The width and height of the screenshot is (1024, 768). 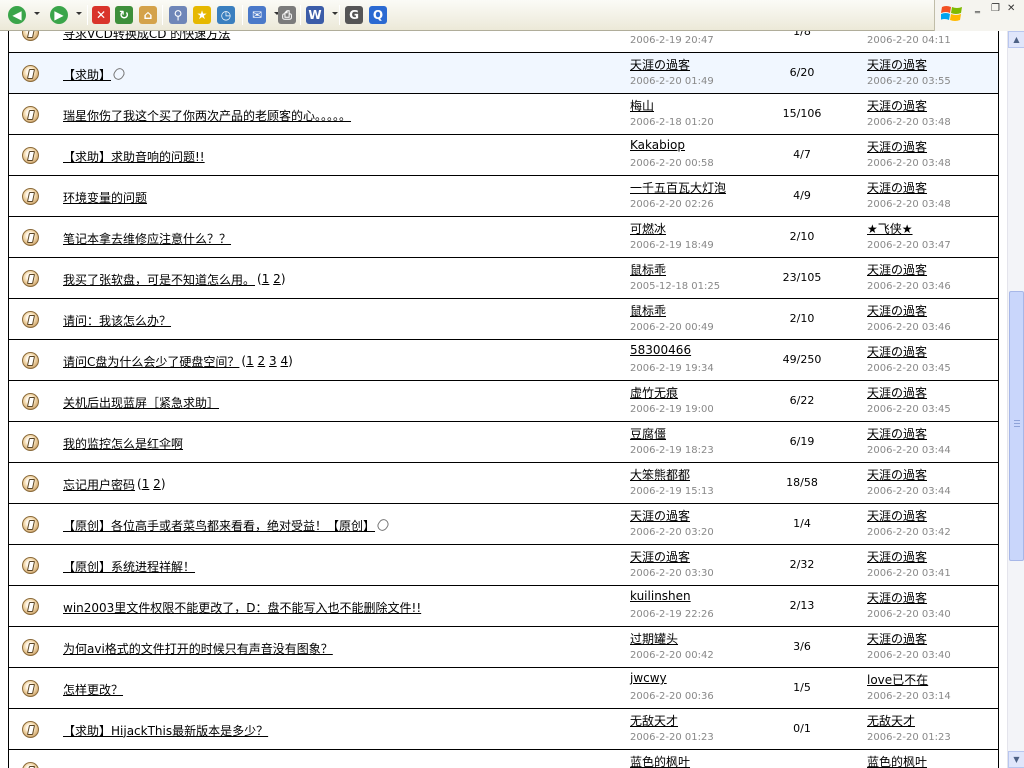 What do you see at coordinates (1016, 426) in the screenshot?
I see `scroll-thumb` at bounding box center [1016, 426].